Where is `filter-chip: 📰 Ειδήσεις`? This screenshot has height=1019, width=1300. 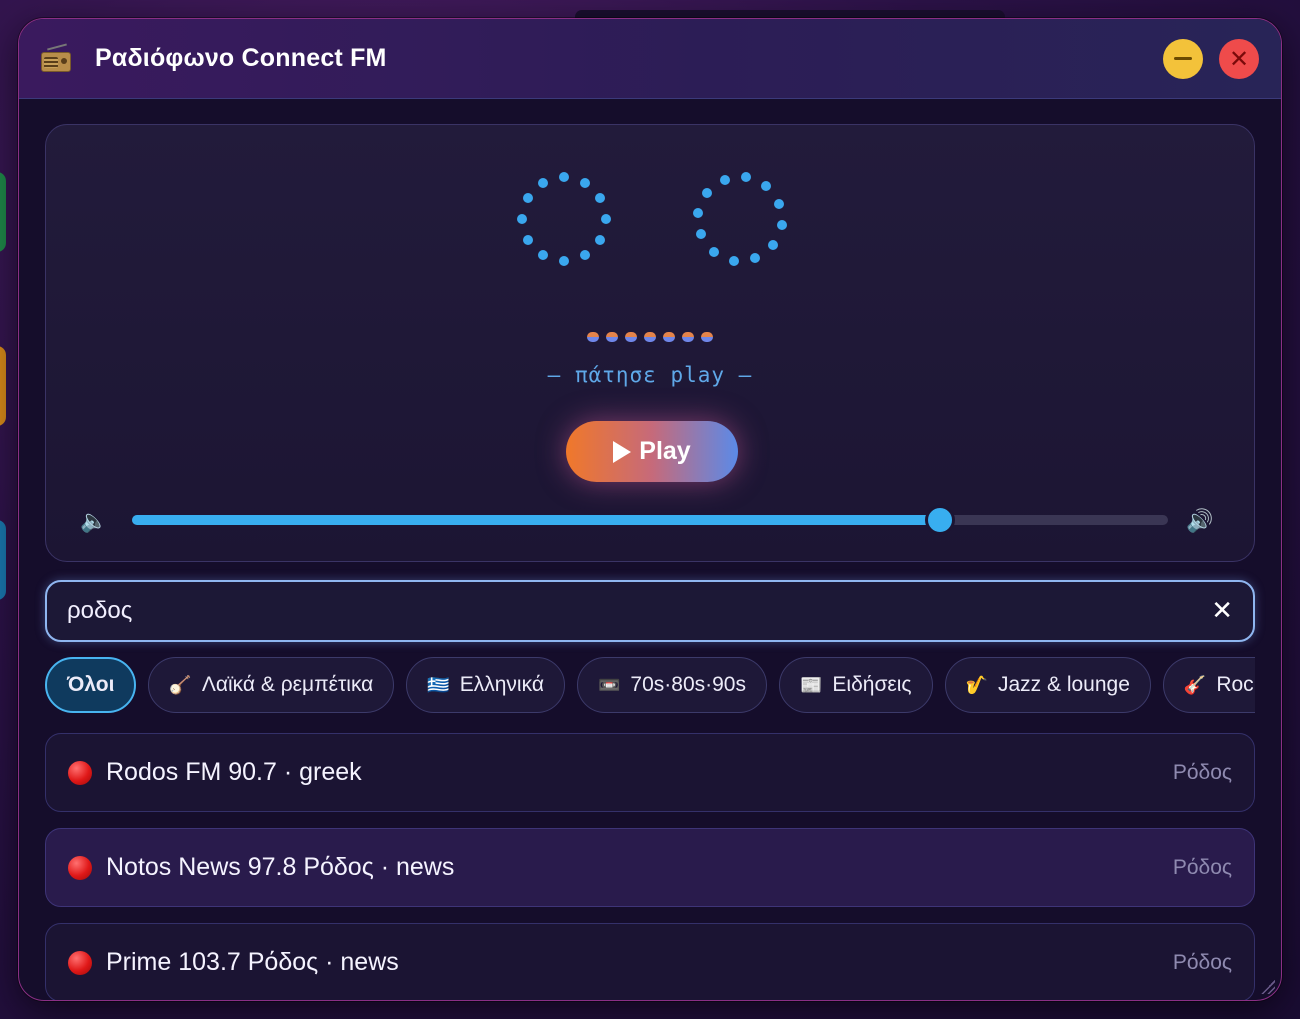
filter-chip: 📰 Ειδήσεις is located at coordinates (855, 685).